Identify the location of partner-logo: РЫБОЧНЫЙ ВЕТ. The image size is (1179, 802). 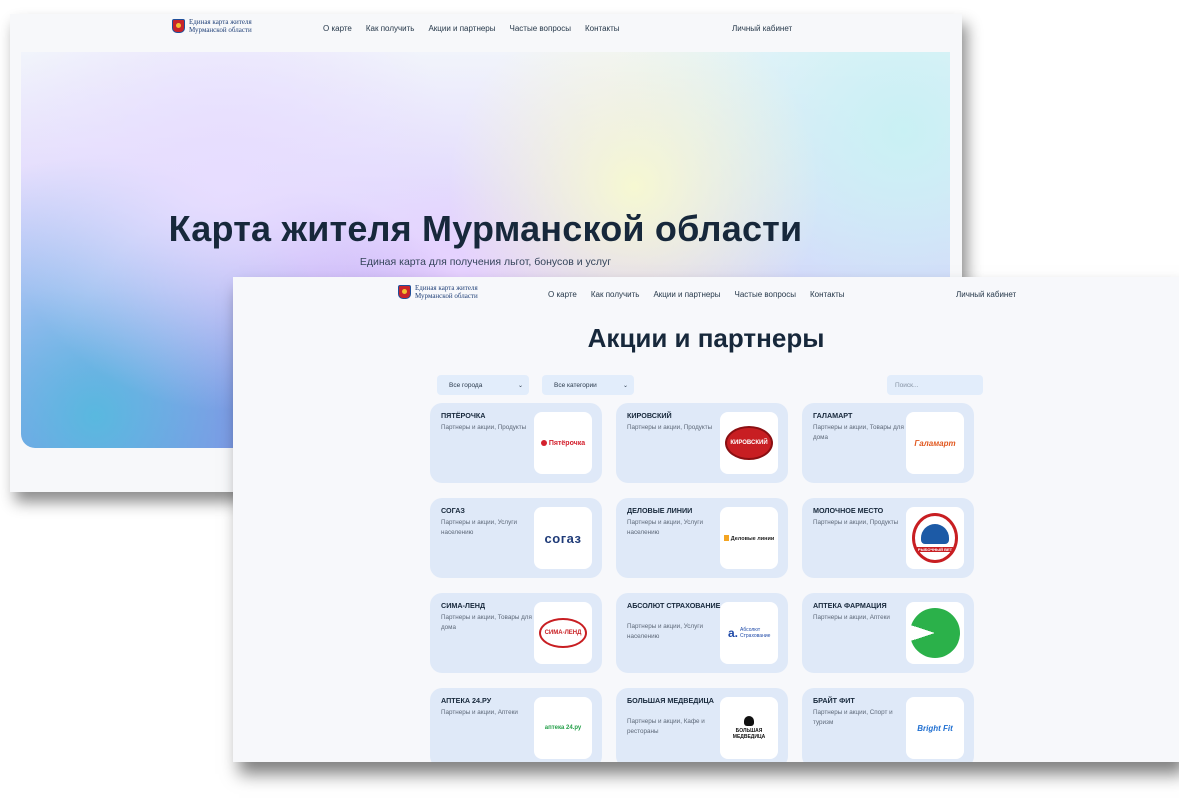
(935, 538).